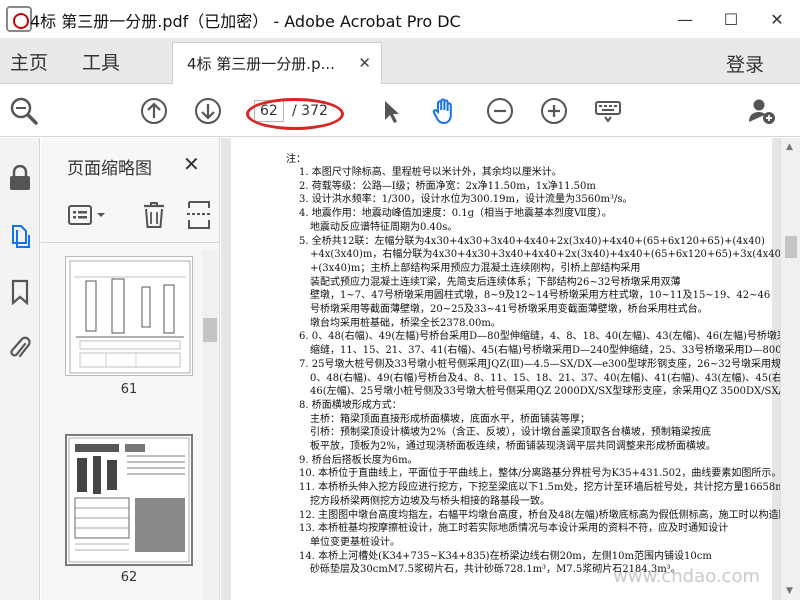 The height and width of the screenshot is (600, 800). What do you see at coordinates (154, 217) in the screenshot?
I see `delete-icon` at bounding box center [154, 217].